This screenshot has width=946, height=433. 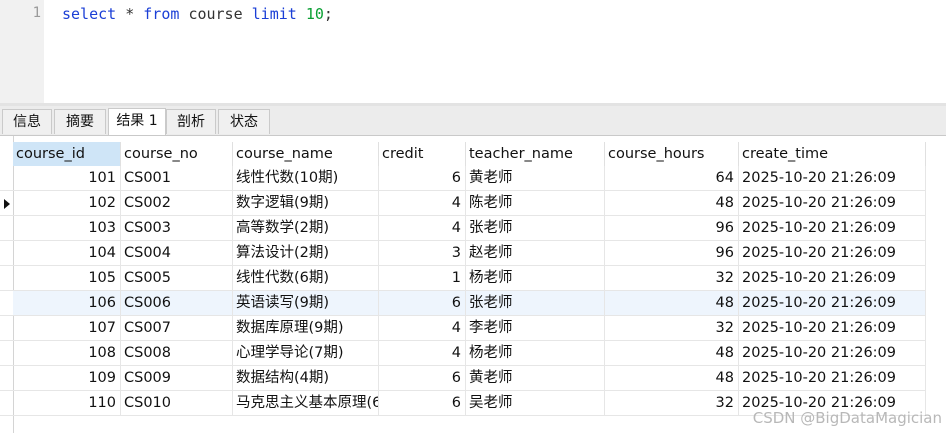 What do you see at coordinates (67, 203) in the screenshot?
I see `cell-course-id: 102` at bounding box center [67, 203].